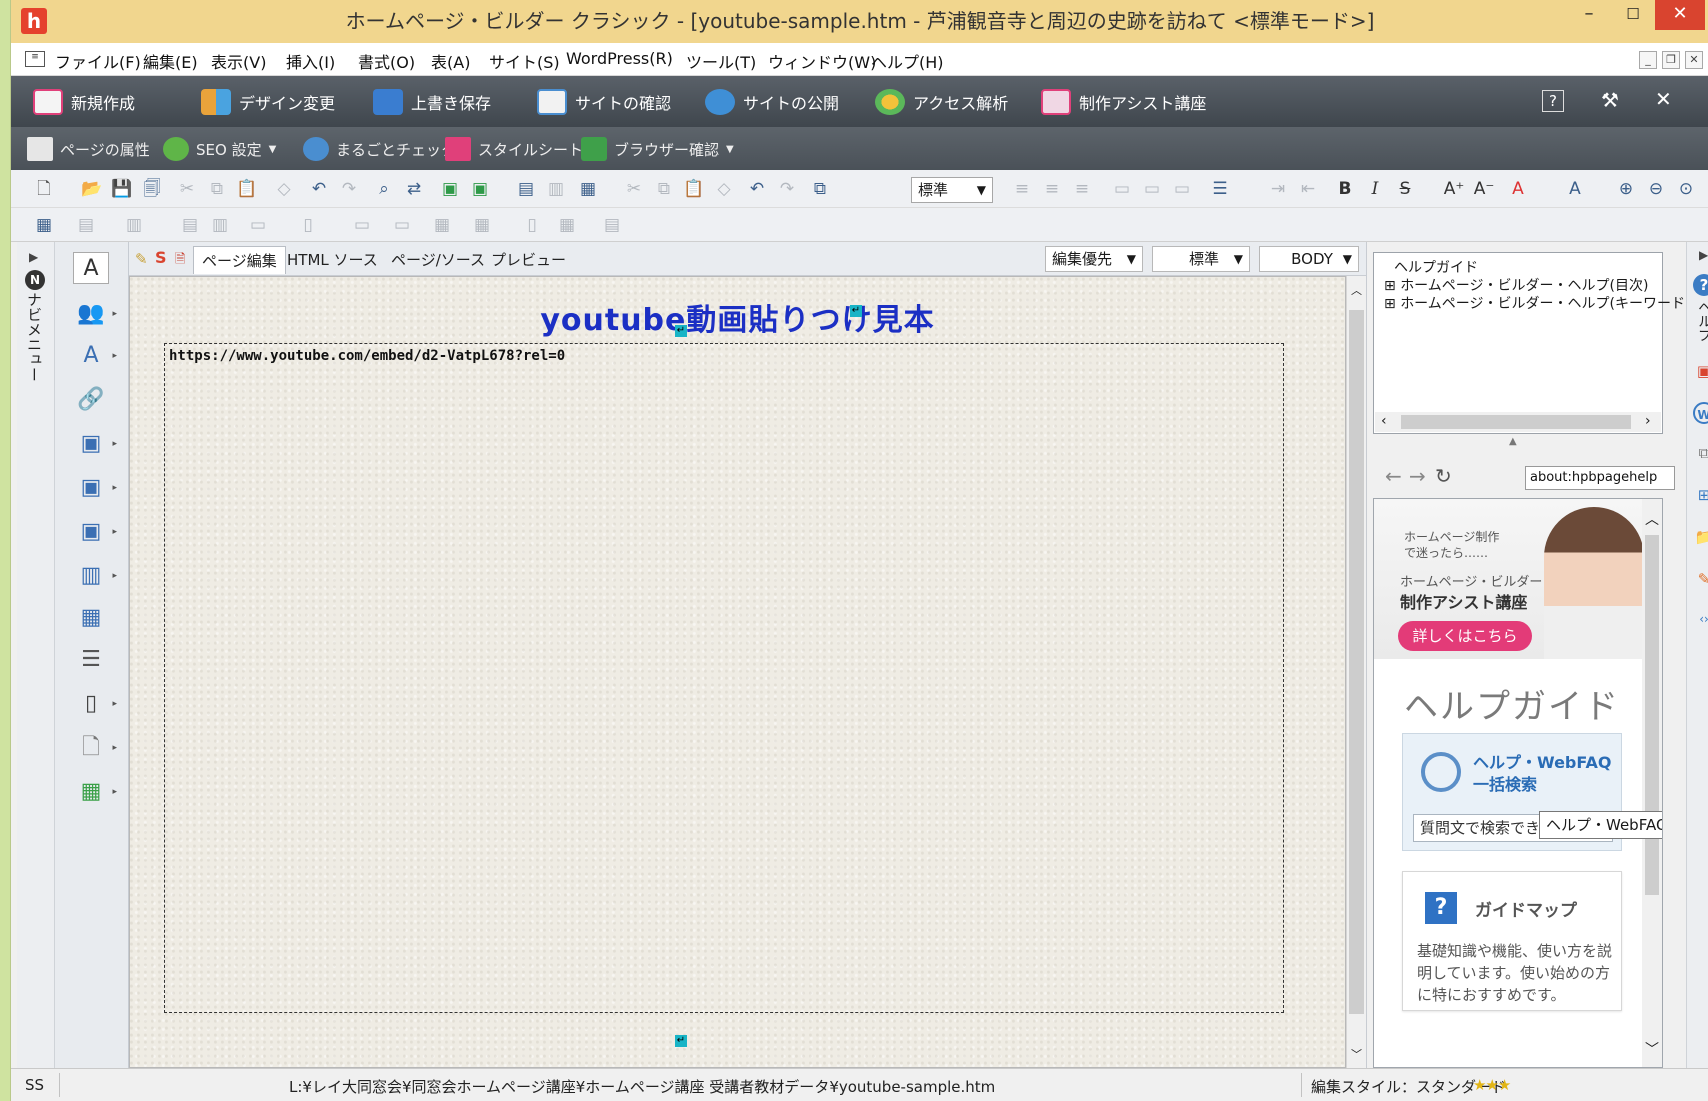 Image resolution: width=1708 pixels, height=1101 pixels. I want to click on layout-block-icon: ▥ ▸, so click(95, 576).